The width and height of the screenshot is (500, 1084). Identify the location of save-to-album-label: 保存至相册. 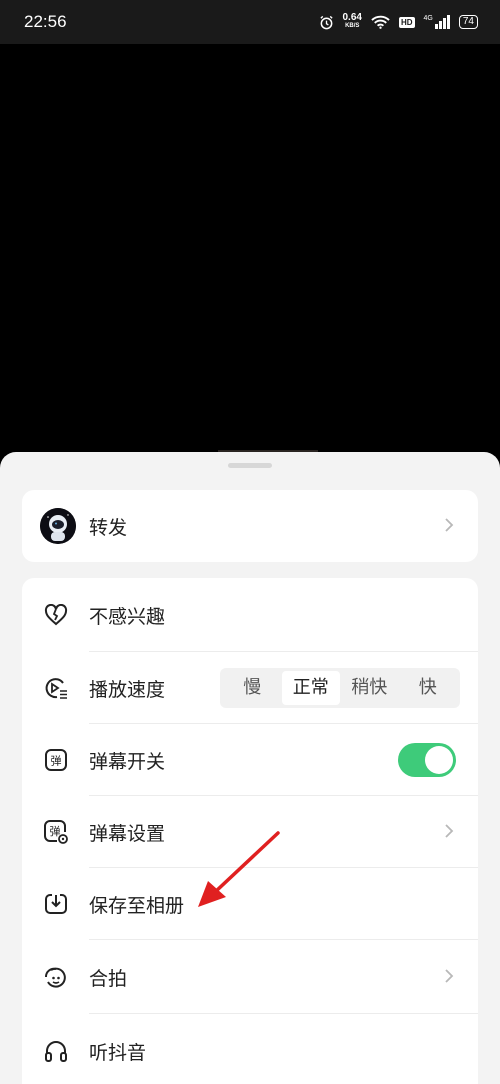
(137, 905).